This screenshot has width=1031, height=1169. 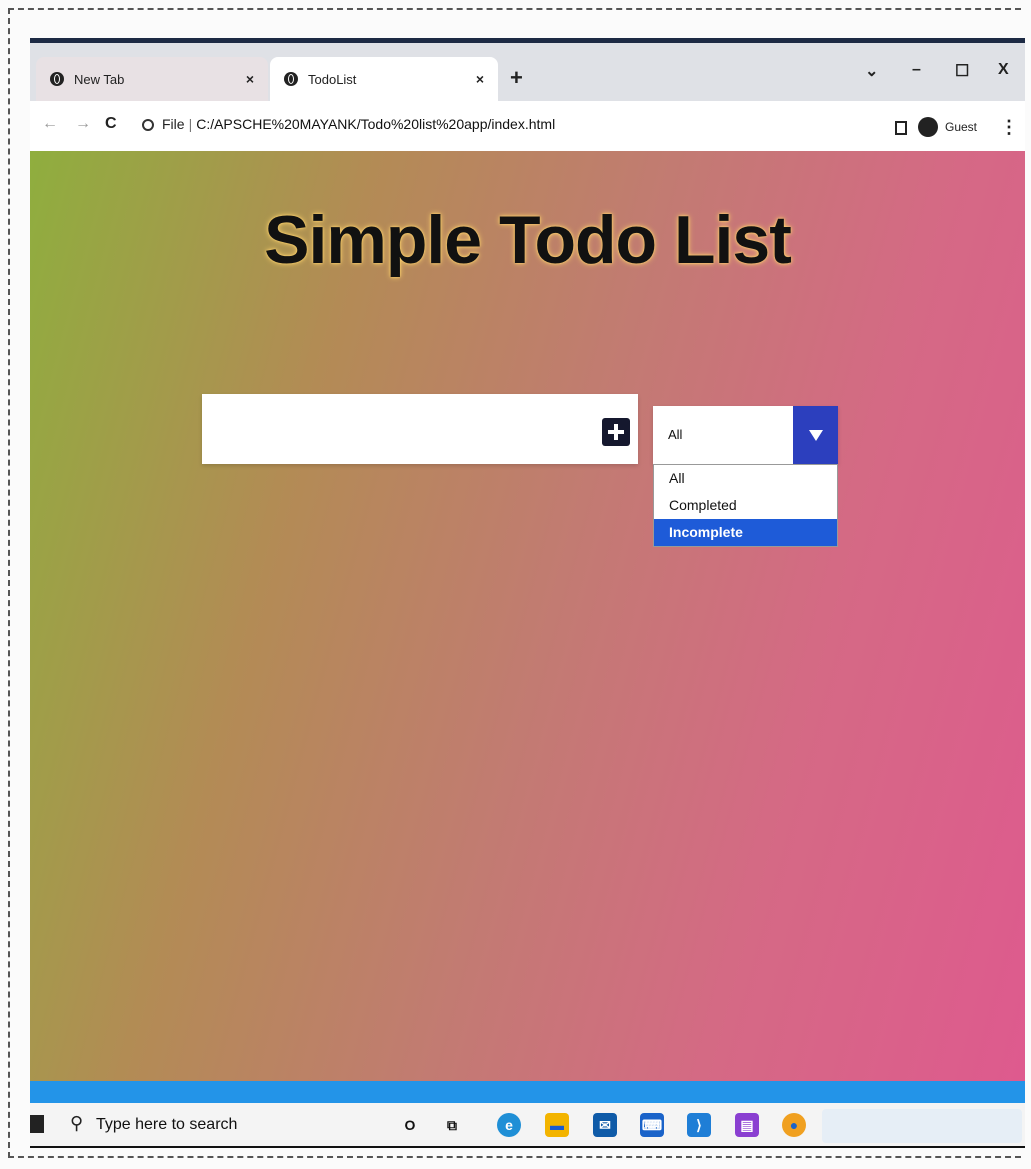 What do you see at coordinates (527, 72) in the screenshot?
I see `tab-strip: New Tab × TodoList × + ⌄ – ☐ X` at bounding box center [527, 72].